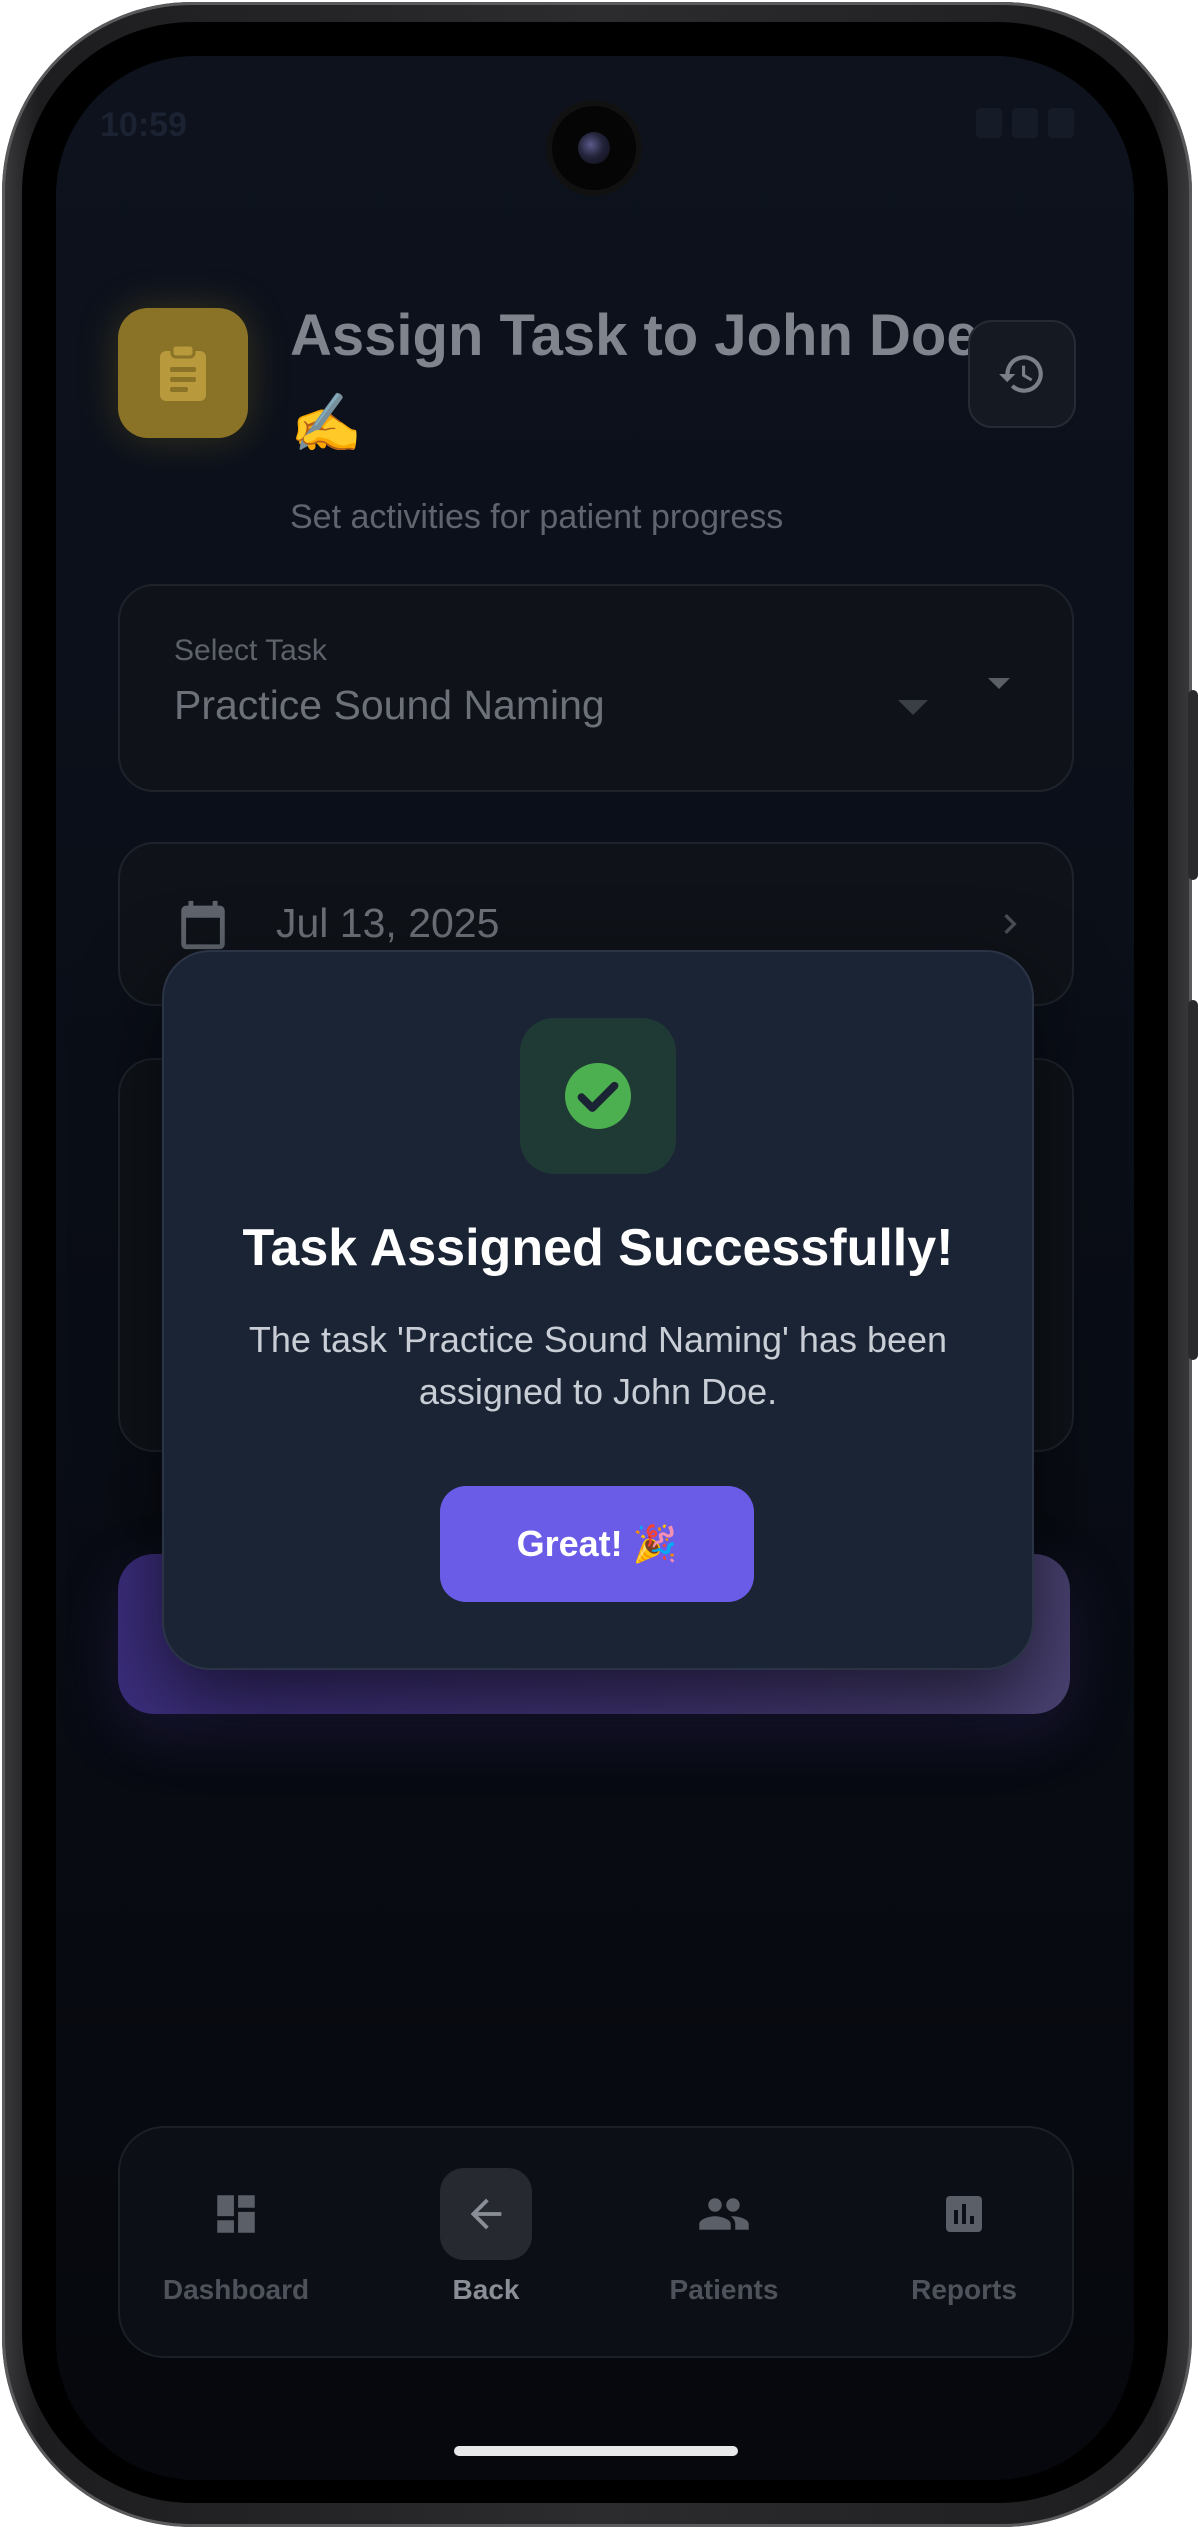 The height and width of the screenshot is (2531, 1198). Describe the element at coordinates (486, 2289) in the screenshot. I see `nav-label-back: Back` at that location.